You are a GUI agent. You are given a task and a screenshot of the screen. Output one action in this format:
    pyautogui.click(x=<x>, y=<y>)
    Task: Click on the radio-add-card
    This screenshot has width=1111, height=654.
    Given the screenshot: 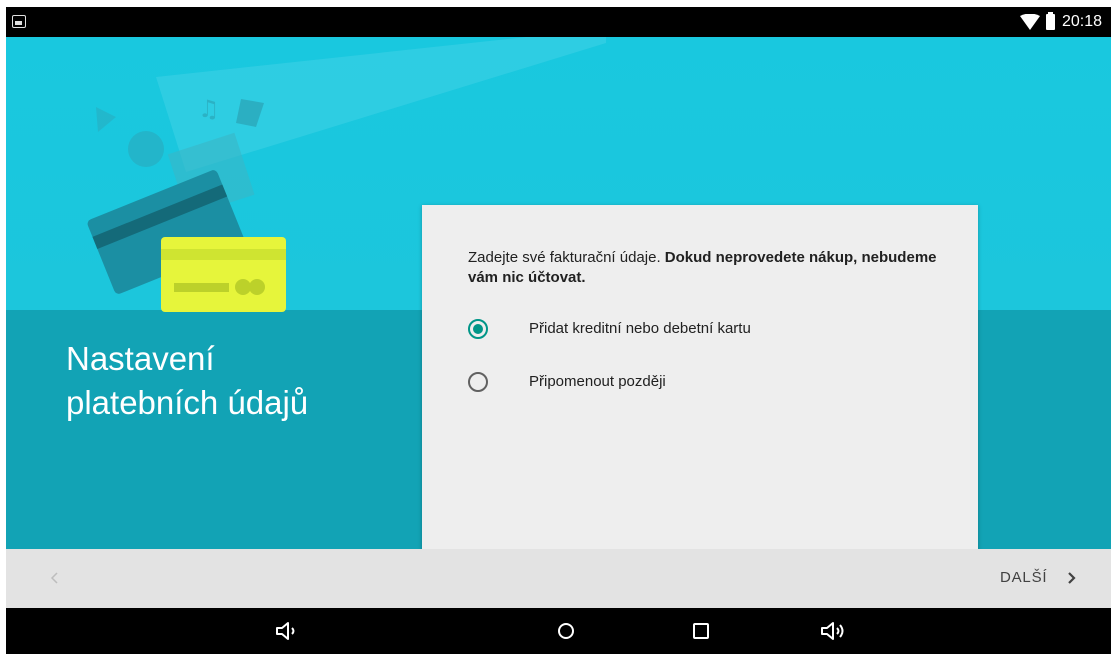 What is the action you would take?
    pyautogui.click(x=478, y=329)
    